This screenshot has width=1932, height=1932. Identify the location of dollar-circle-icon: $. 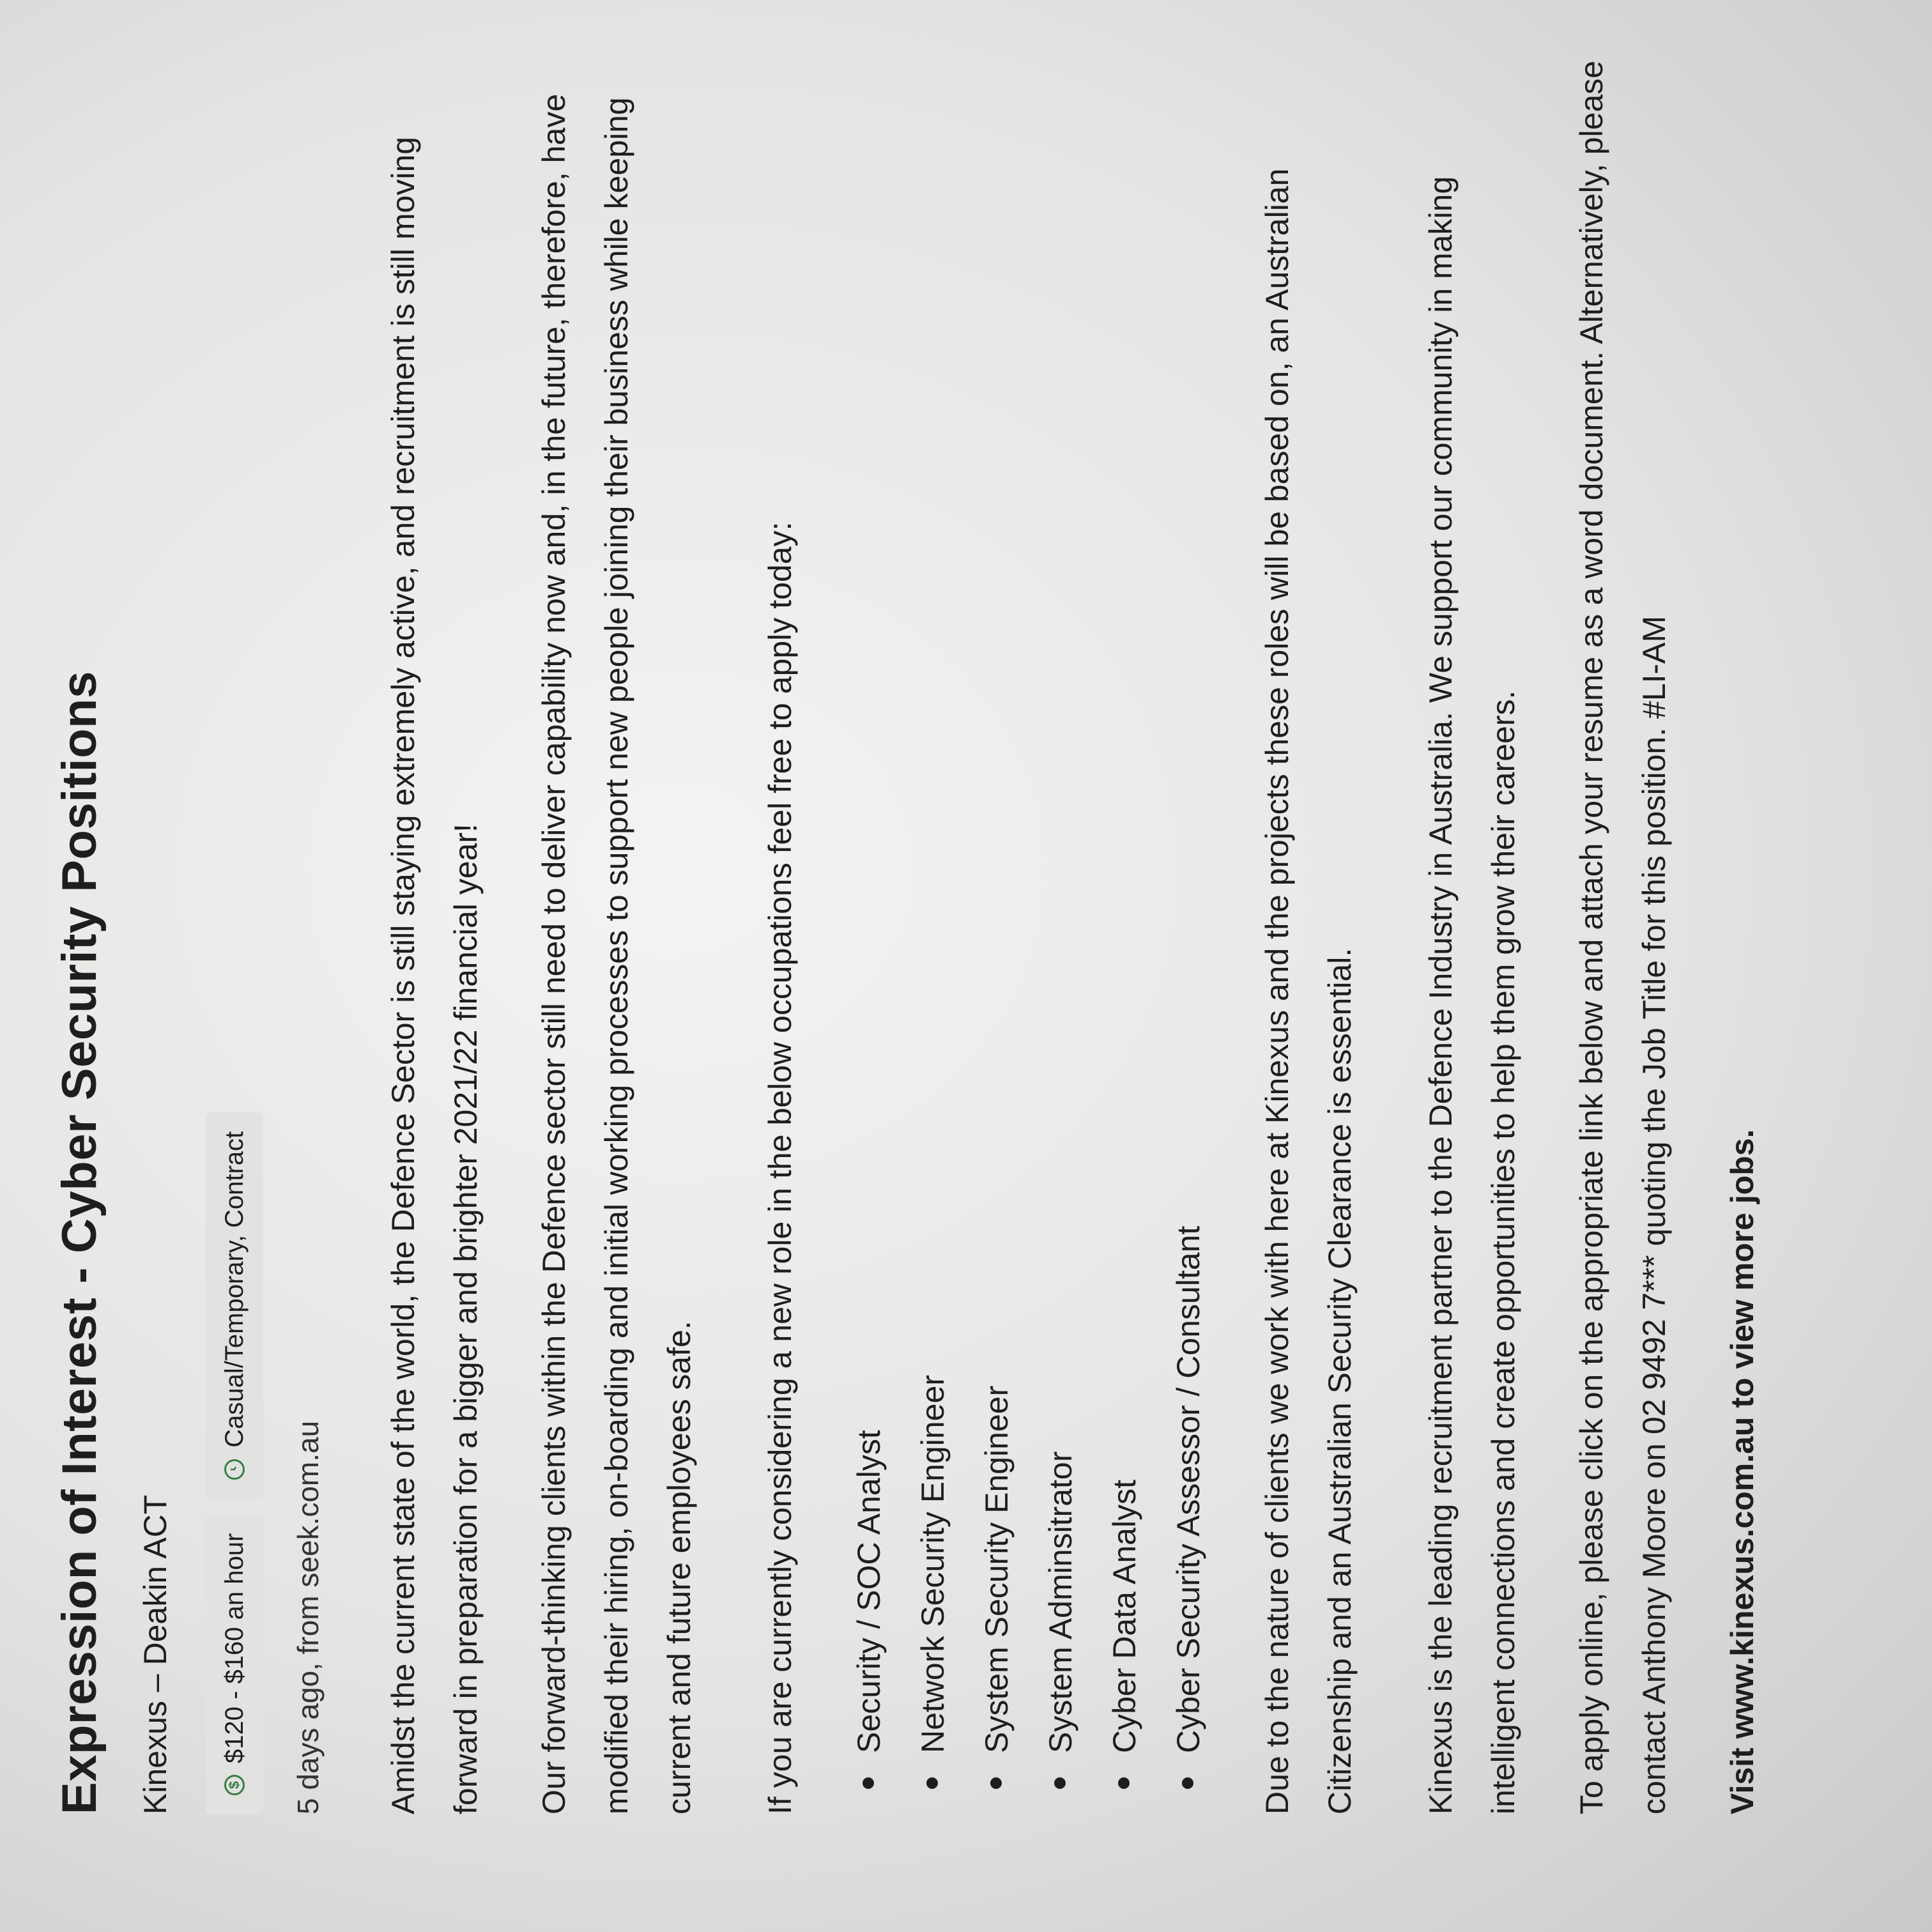
(234, 1785).